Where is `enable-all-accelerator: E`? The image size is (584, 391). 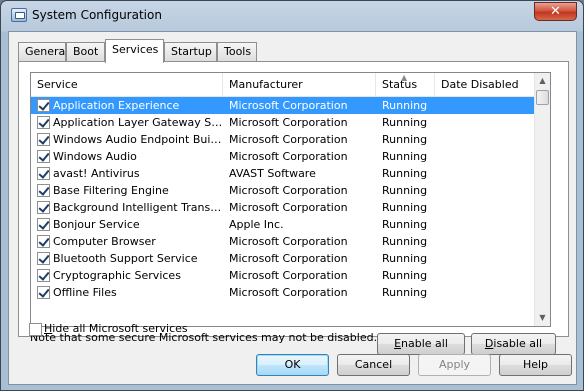
enable-all-accelerator: E is located at coordinates (398, 343).